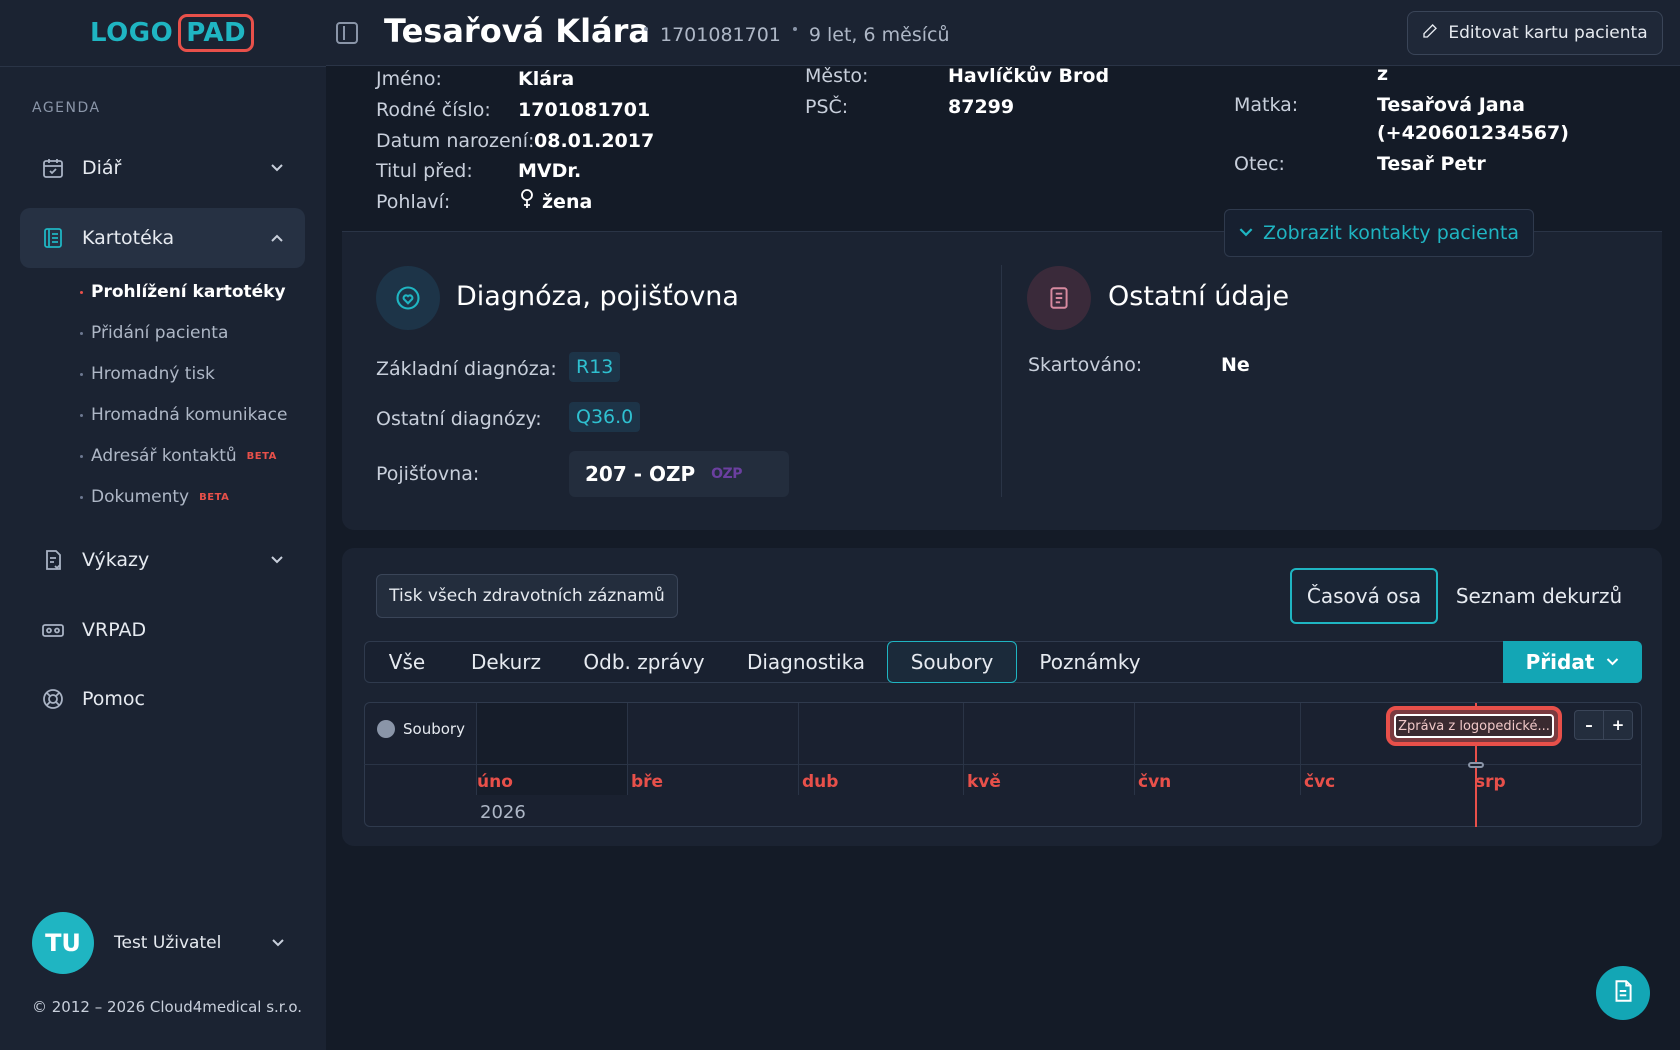 This screenshot has width=1680, height=1050. I want to click on month-label: čvn, so click(1155, 782).